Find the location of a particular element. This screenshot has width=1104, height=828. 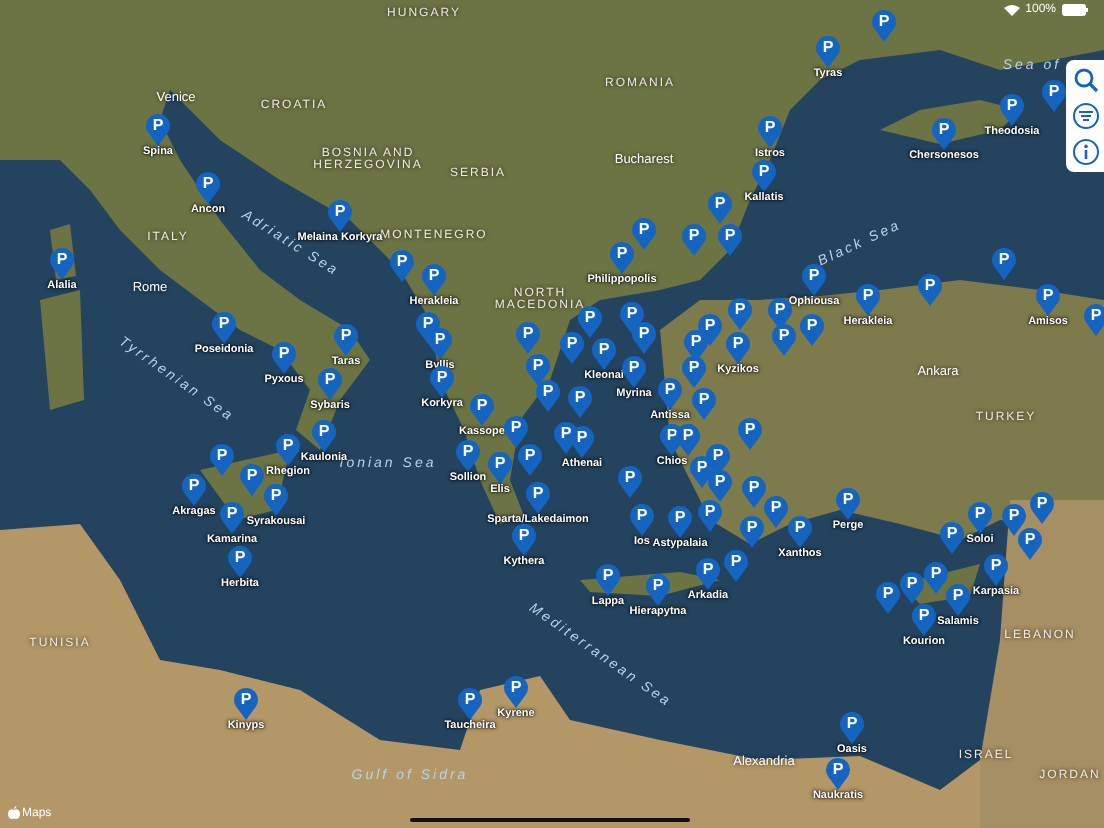

search-icon is located at coordinates (1085, 80).